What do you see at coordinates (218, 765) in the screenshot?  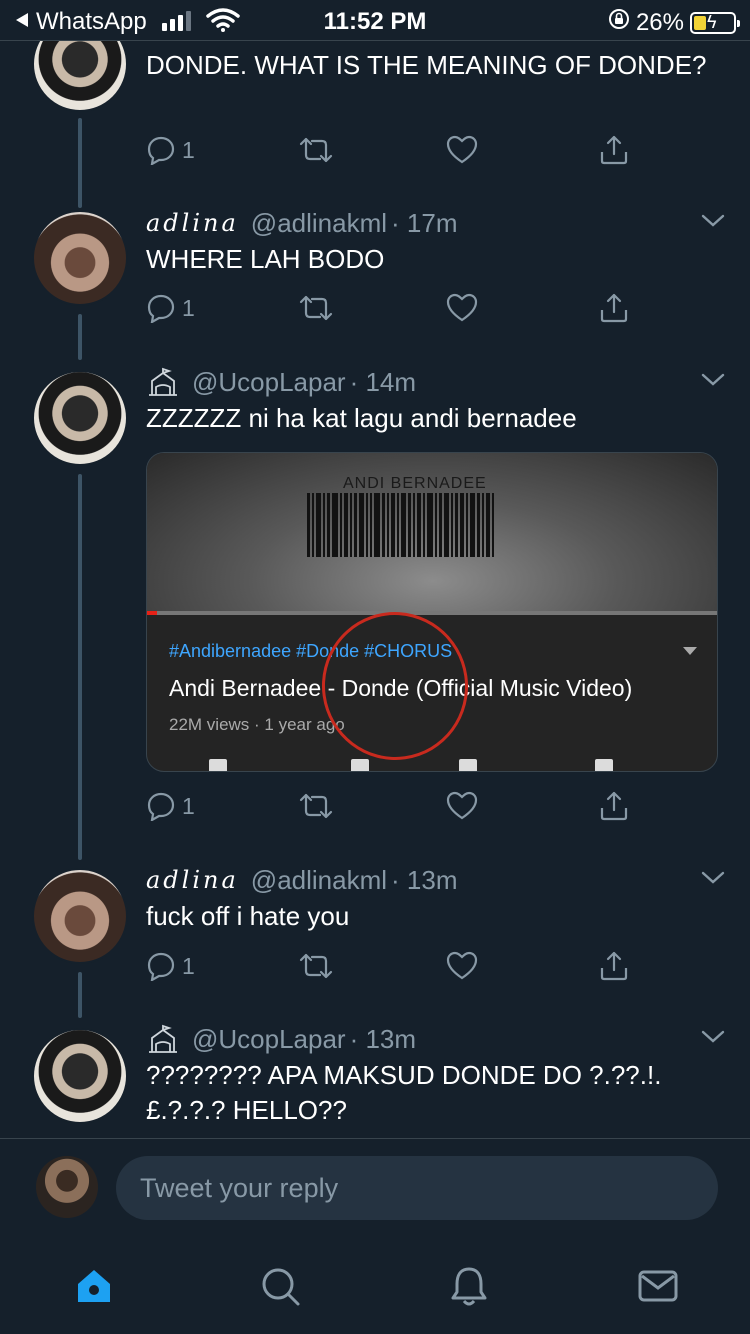 I see `like-video-icon` at bounding box center [218, 765].